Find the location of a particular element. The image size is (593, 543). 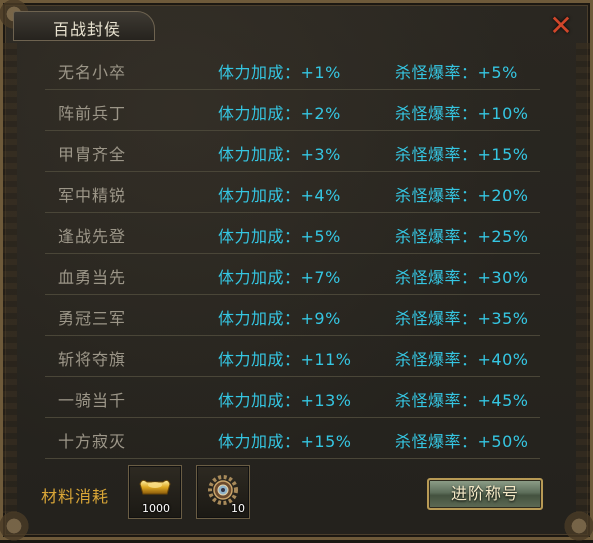

material-slot-gold: 1000 is located at coordinates (155, 492).